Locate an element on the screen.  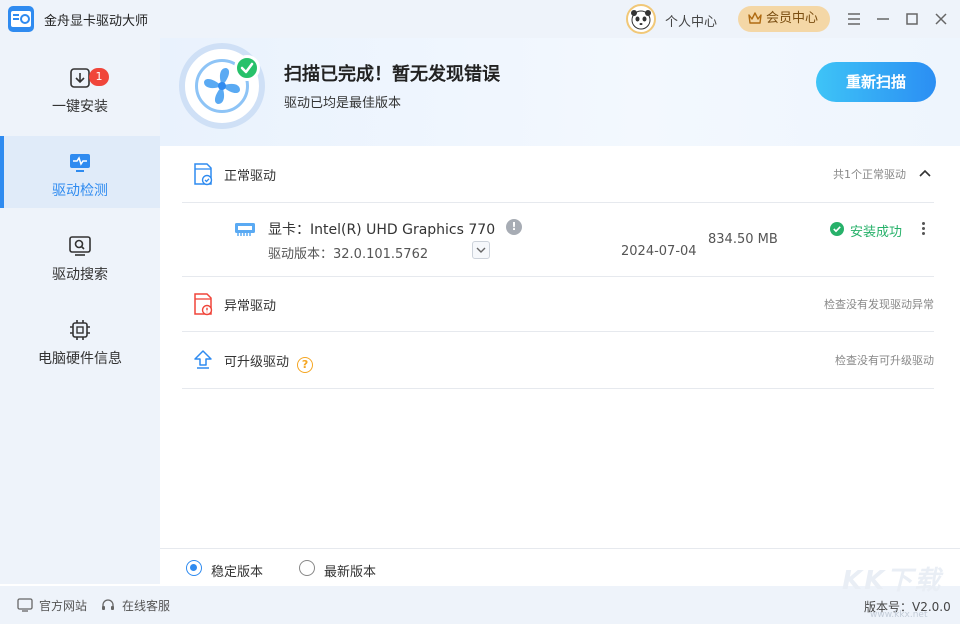
rescan-button: 重新扫描 is located at coordinates (876, 82).